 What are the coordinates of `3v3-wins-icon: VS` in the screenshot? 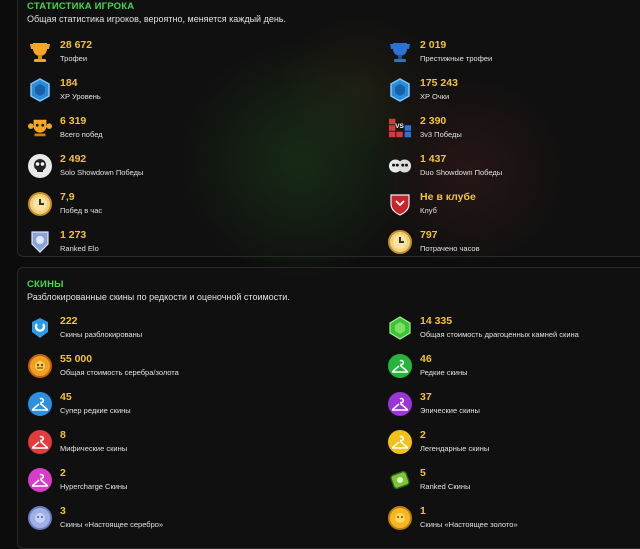 It's located at (400, 128).